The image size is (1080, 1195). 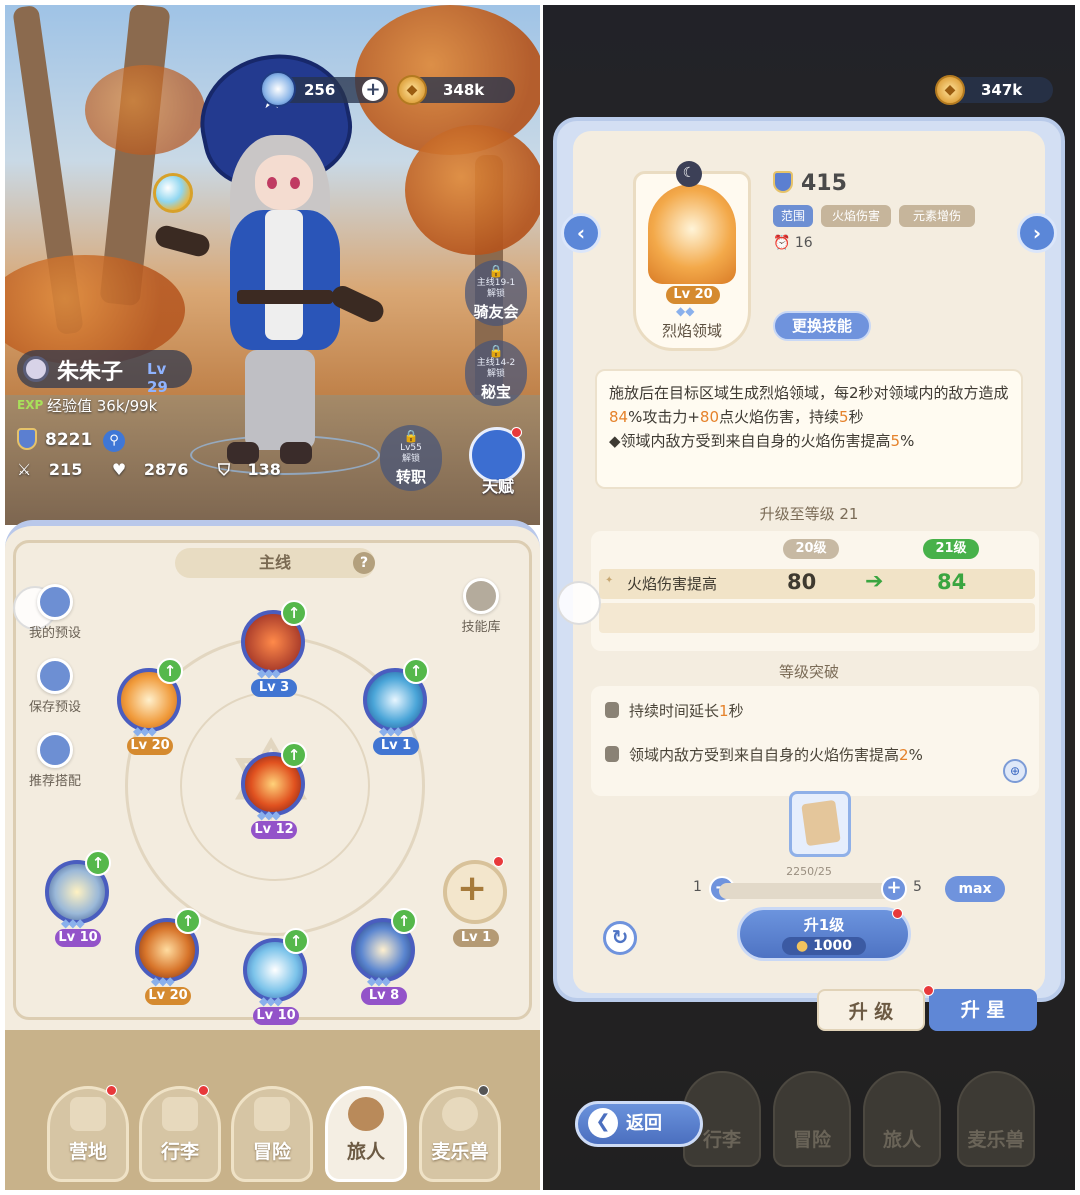 I want to click on desc-highlight: 5, so click(x=895, y=441).